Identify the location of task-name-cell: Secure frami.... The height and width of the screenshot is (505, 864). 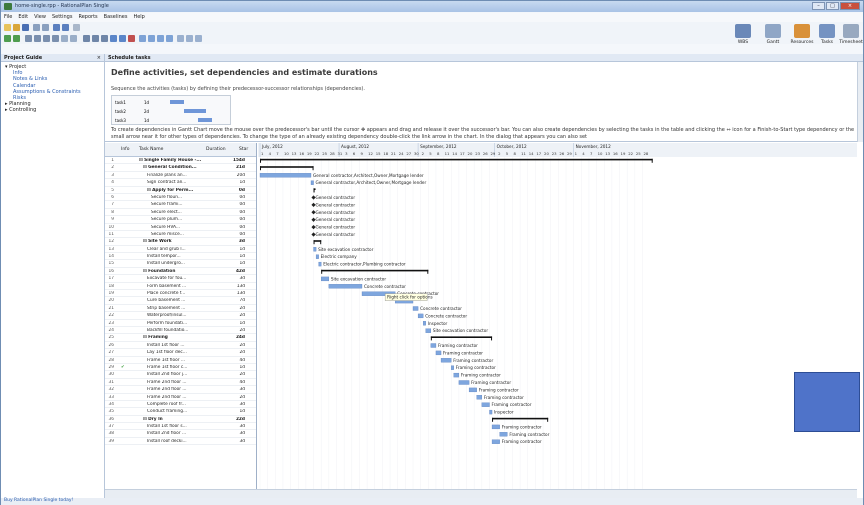
(185, 204).